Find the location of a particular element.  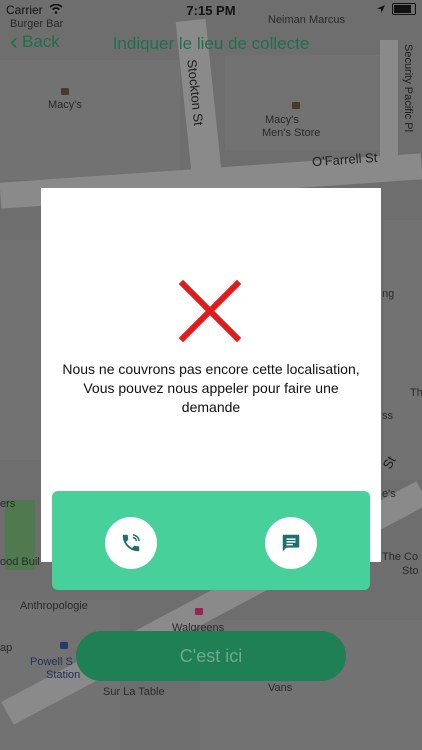

status-bar: Carrier 7:15 PM is located at coordinates (211, 10).